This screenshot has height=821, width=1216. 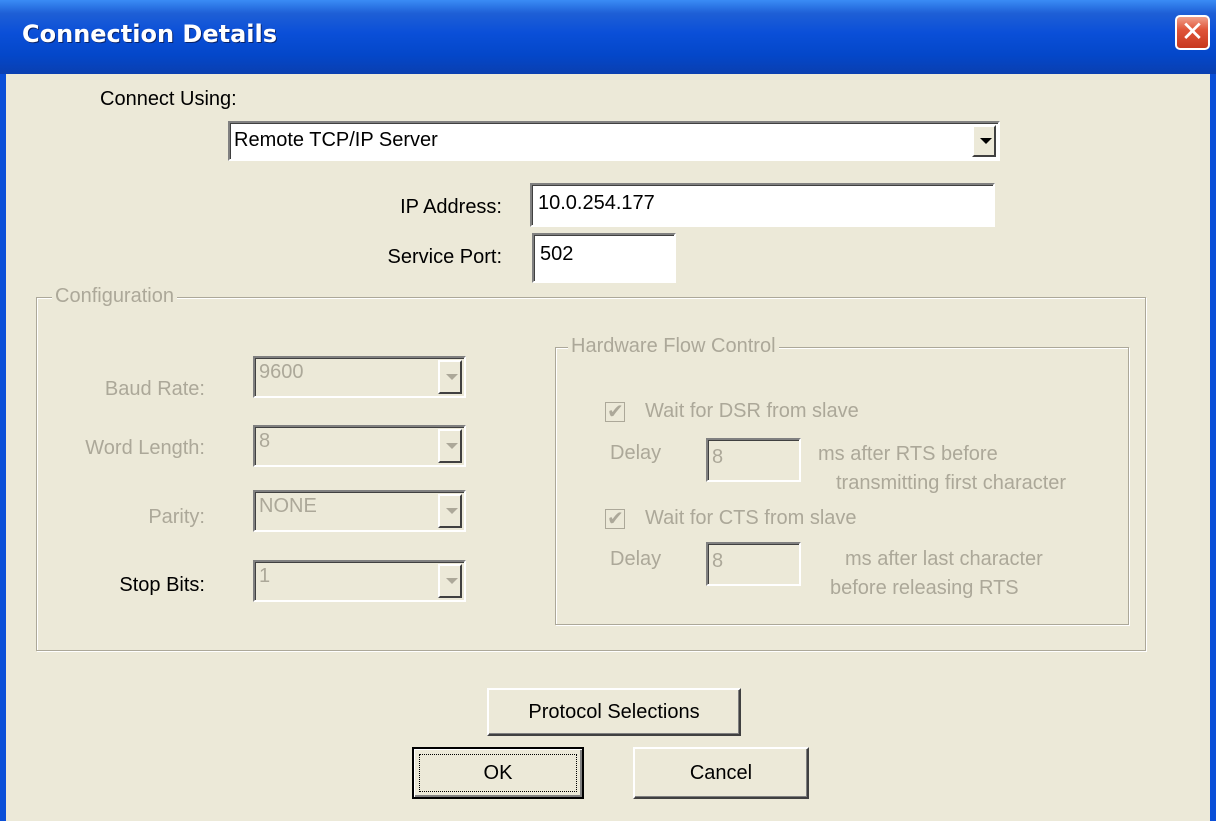 I want to click on cts-delay-label: Delay, so click(x=636, y=559).